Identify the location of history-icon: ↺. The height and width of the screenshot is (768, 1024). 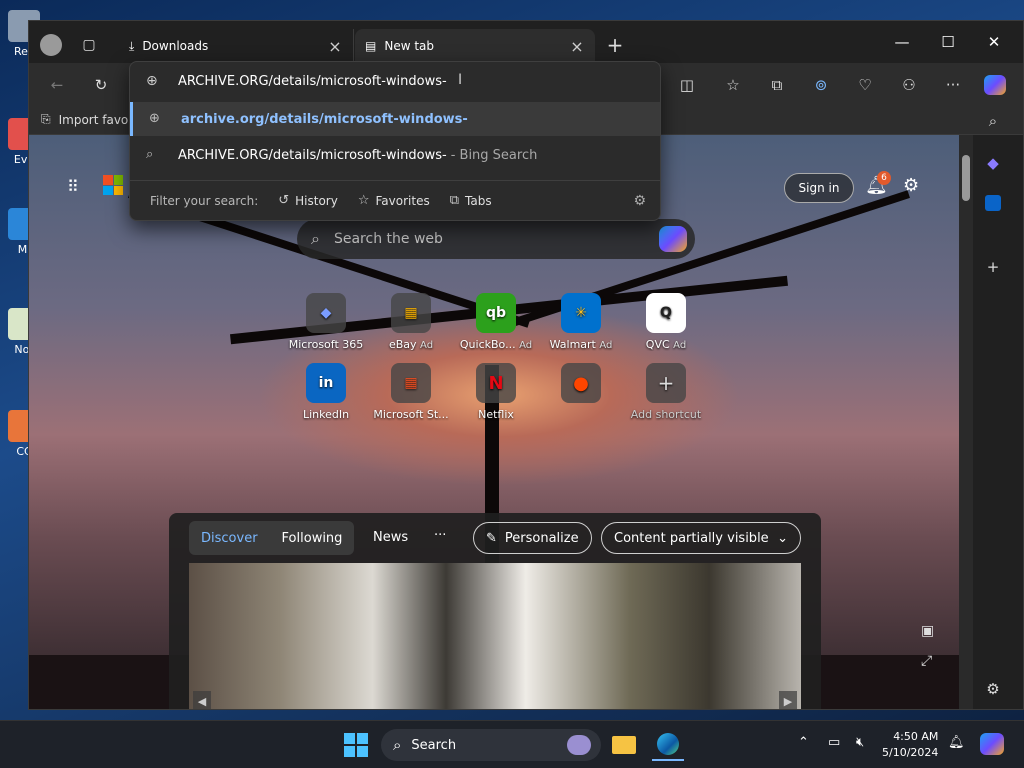
(284, 200).